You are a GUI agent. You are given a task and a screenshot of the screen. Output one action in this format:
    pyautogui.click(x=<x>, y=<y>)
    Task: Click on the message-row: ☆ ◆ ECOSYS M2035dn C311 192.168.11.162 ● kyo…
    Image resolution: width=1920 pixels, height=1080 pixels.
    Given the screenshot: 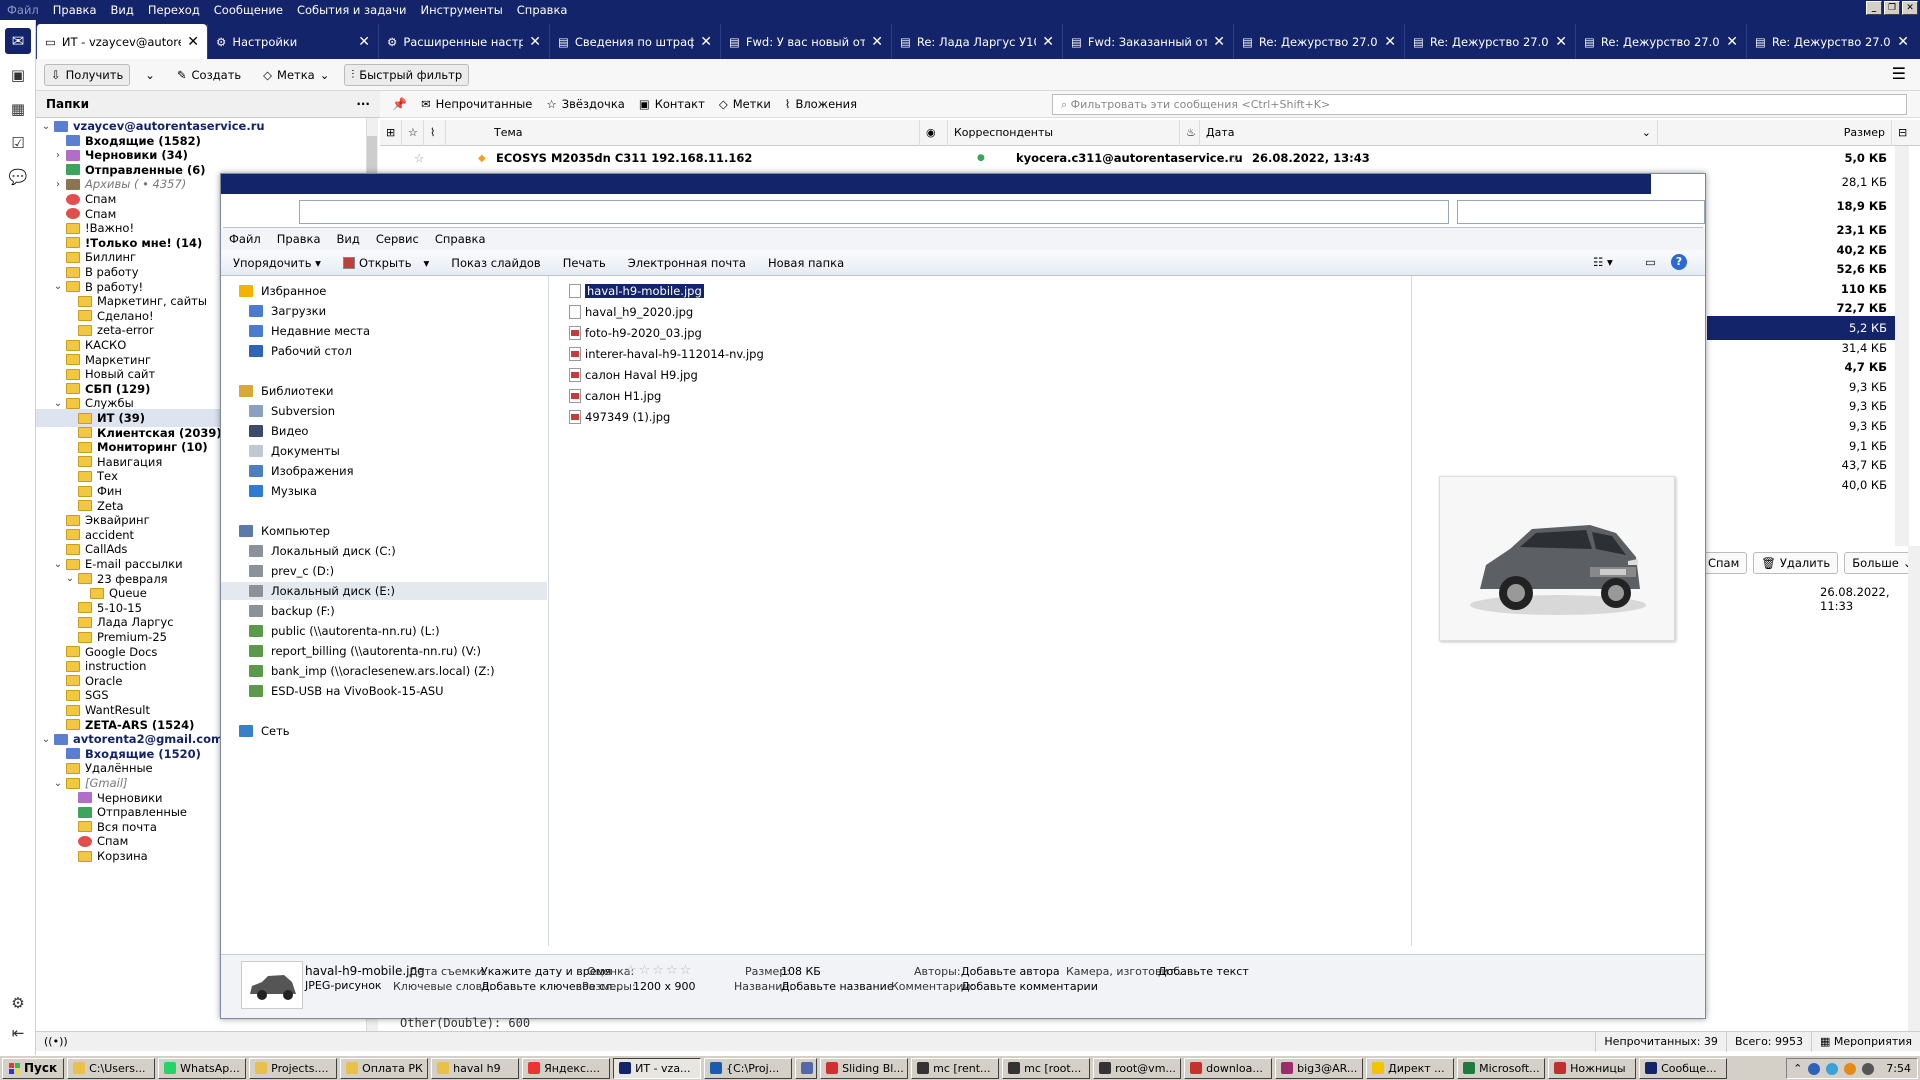 What is the action you would take?
    pyautogui.click(x=1137, y=158)
    